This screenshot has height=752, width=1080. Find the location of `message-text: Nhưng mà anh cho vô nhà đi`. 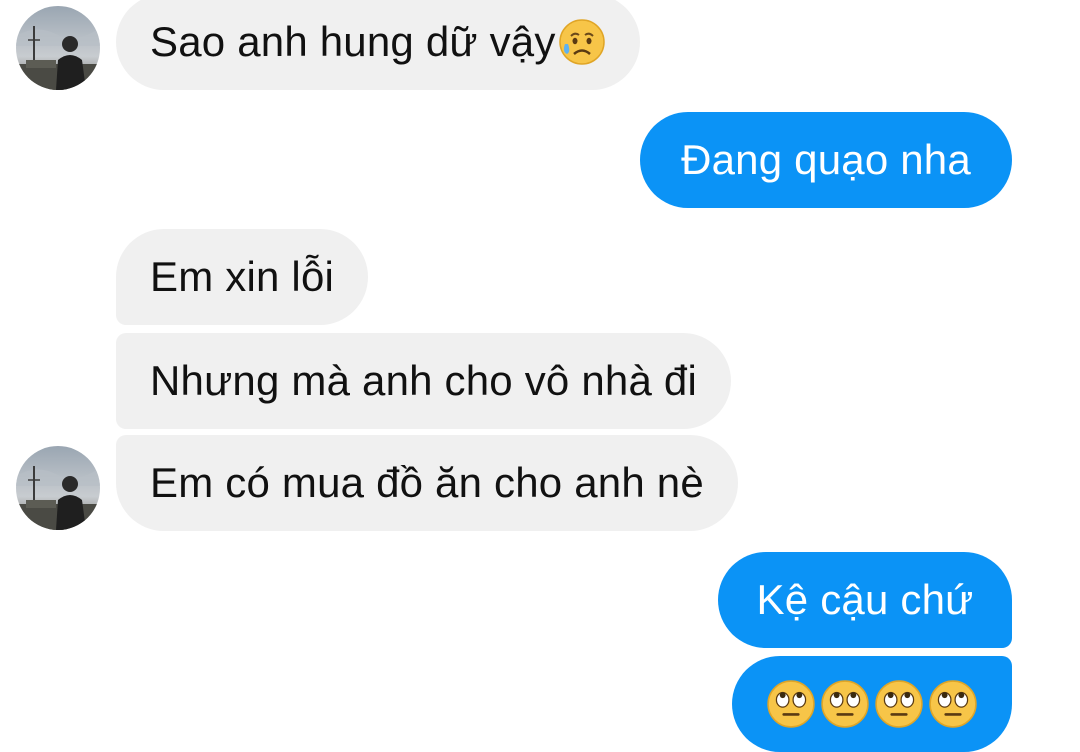

message-text: Nhưng mà anh cho vô nhà đi is located at coordinates (423, 380).